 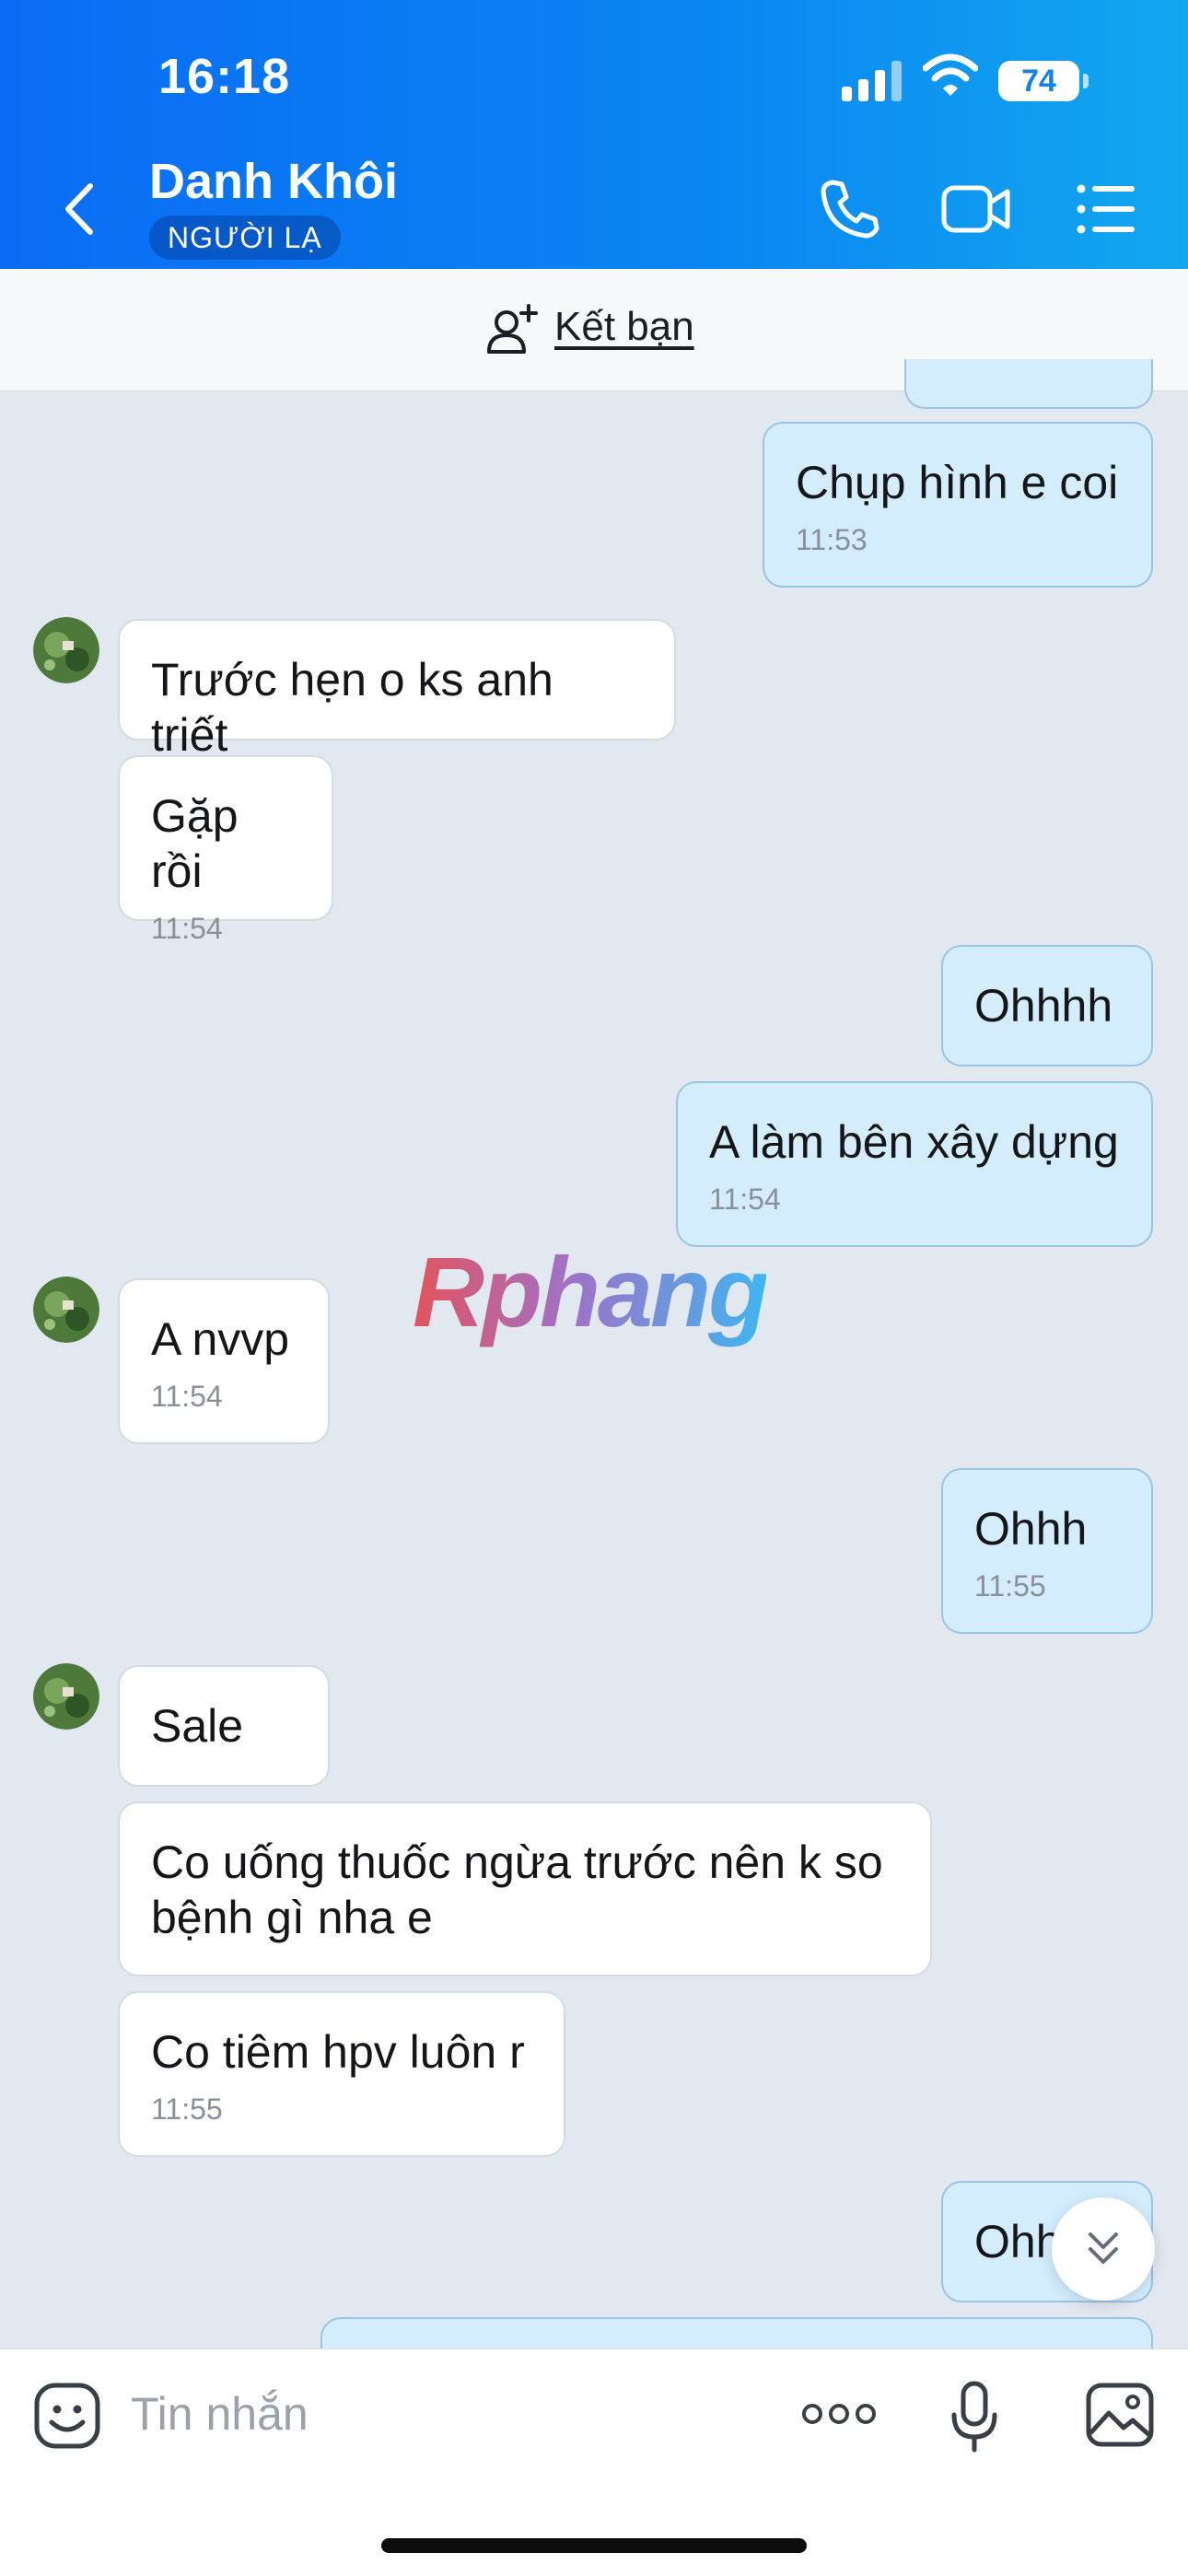 I want to click on message-bubble-incoming: Sale, so click(x=224, y=1726).